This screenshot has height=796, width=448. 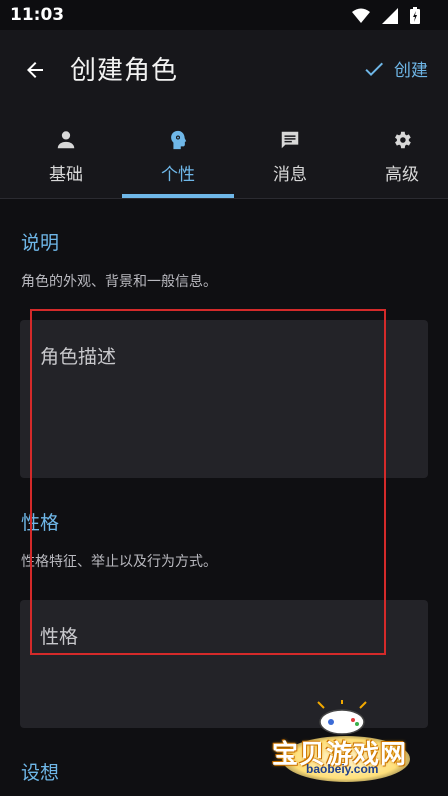 I want to click on status-bar: 11:03, so click(x=224, y=15).